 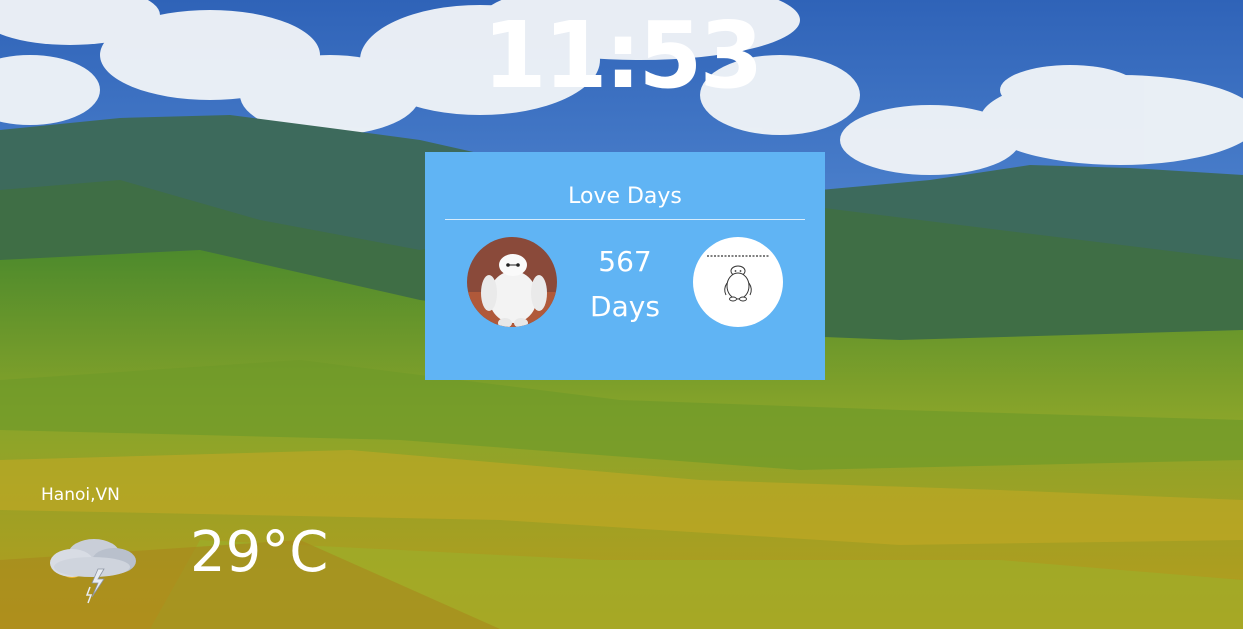 What do you see at coordinates (92, 567) in the screenshot?
I see `thunderstorm-icon` at bounding box center [92, 567].